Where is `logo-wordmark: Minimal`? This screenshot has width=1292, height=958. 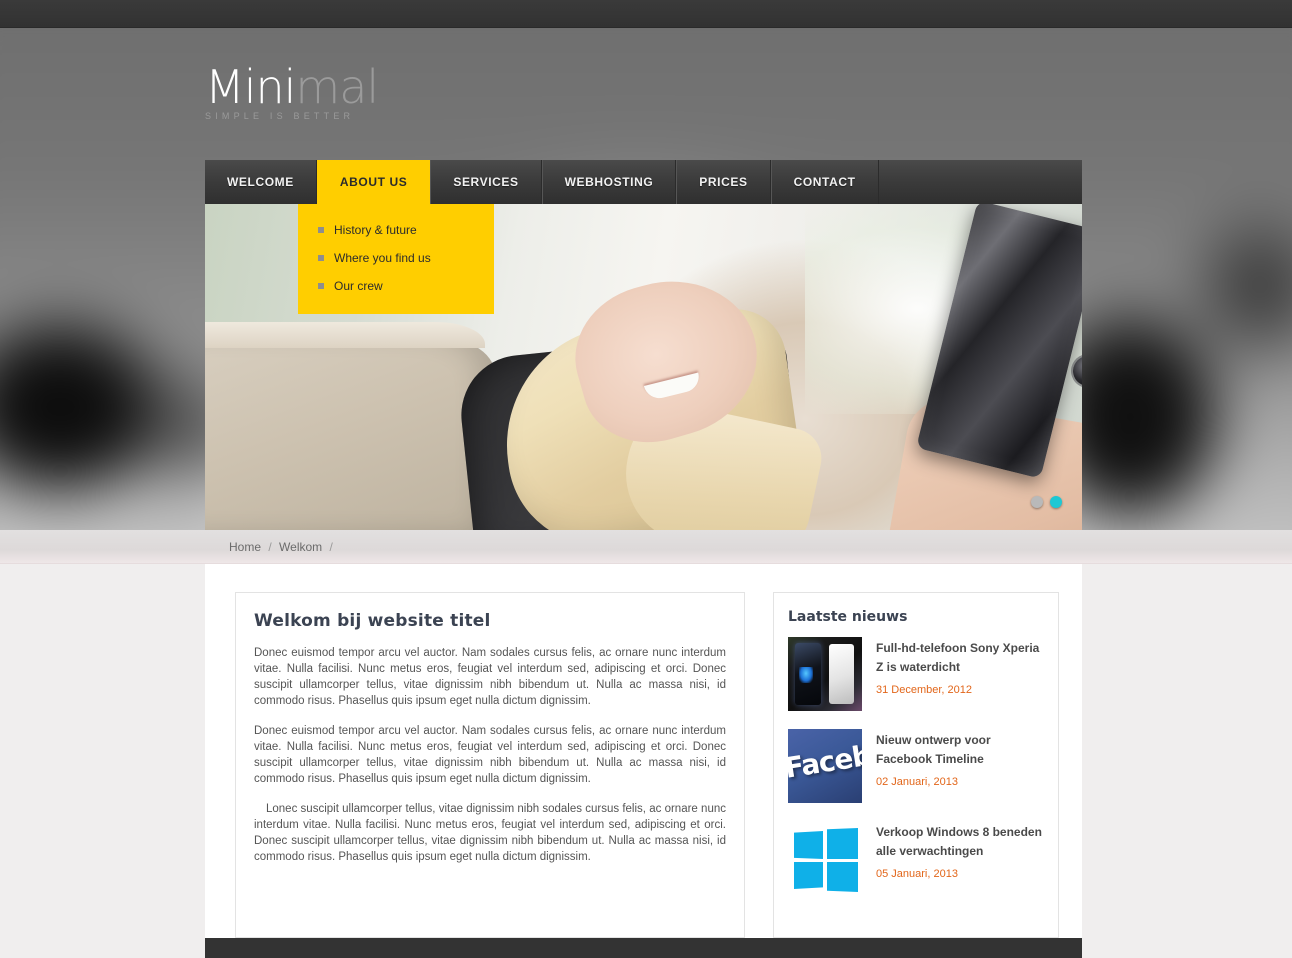 logo-wordmark: Minimal is located at coordinates (292, 87).